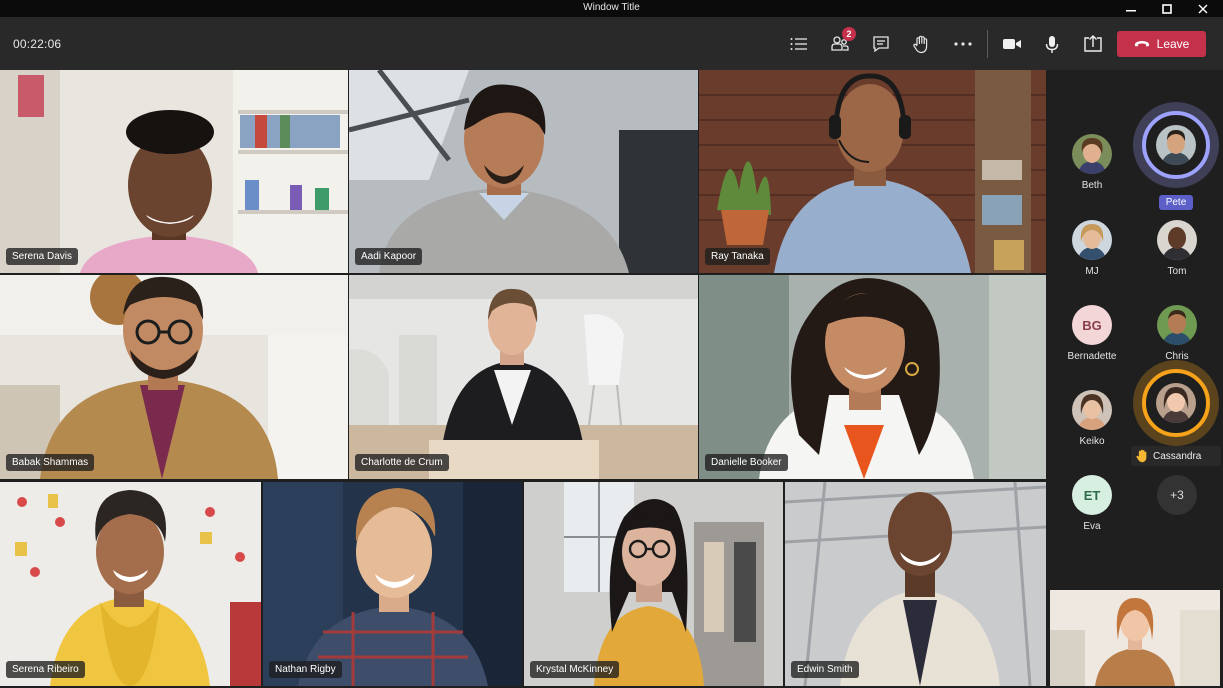 This screenshot has height=688, width=1223. I want to click on hang-up-icon, so click(1141, 44).